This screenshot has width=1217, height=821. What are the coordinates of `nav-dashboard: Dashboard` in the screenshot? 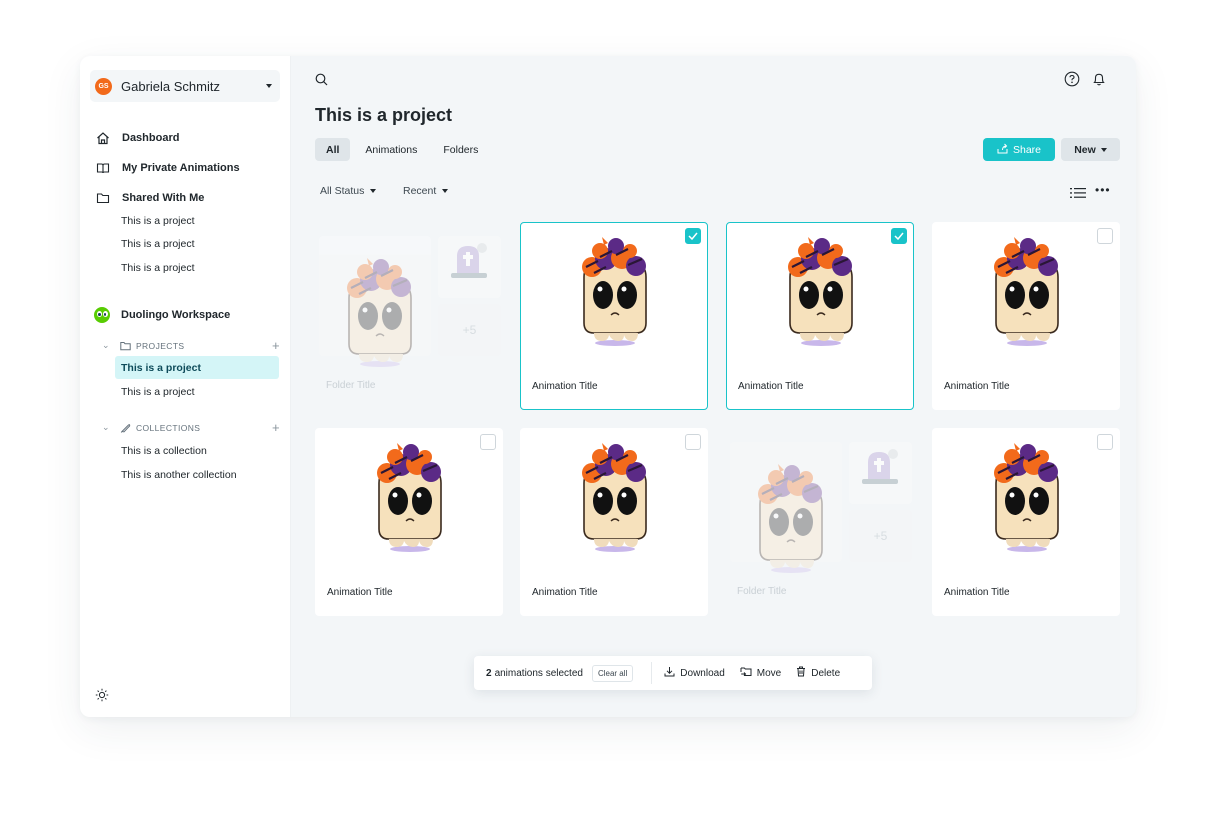 It's located at (137, 138).